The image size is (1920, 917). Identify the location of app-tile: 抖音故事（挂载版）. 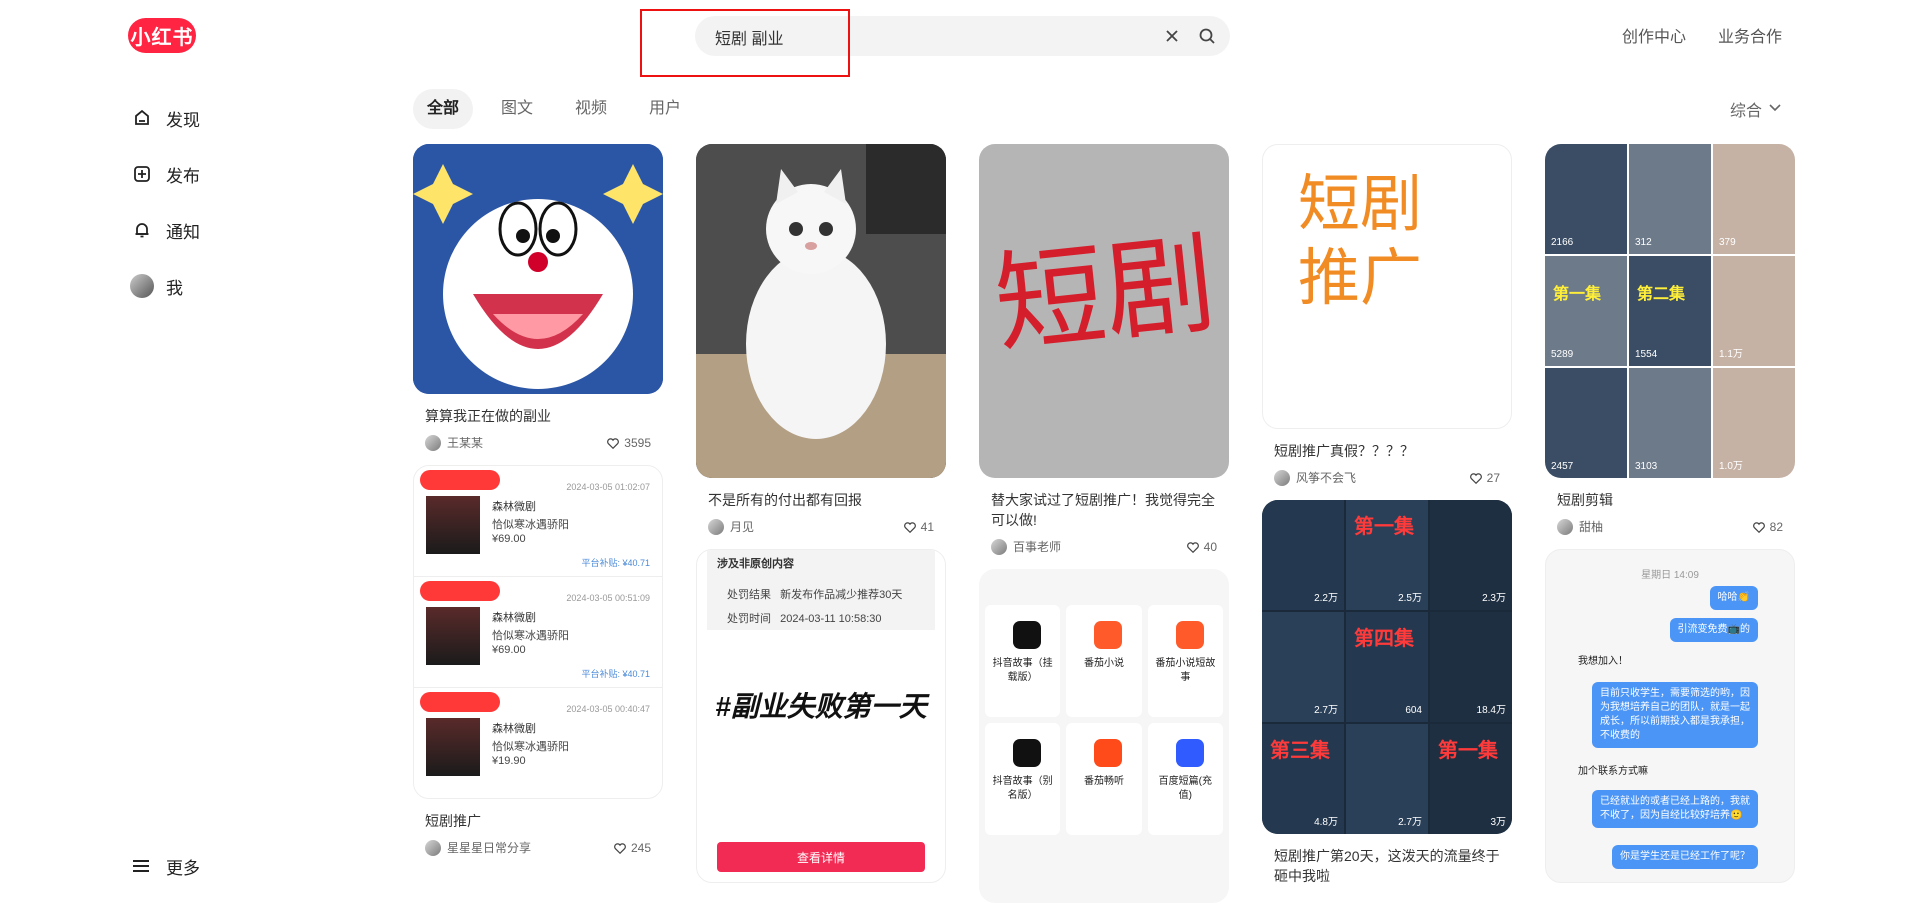
(1023, 661).